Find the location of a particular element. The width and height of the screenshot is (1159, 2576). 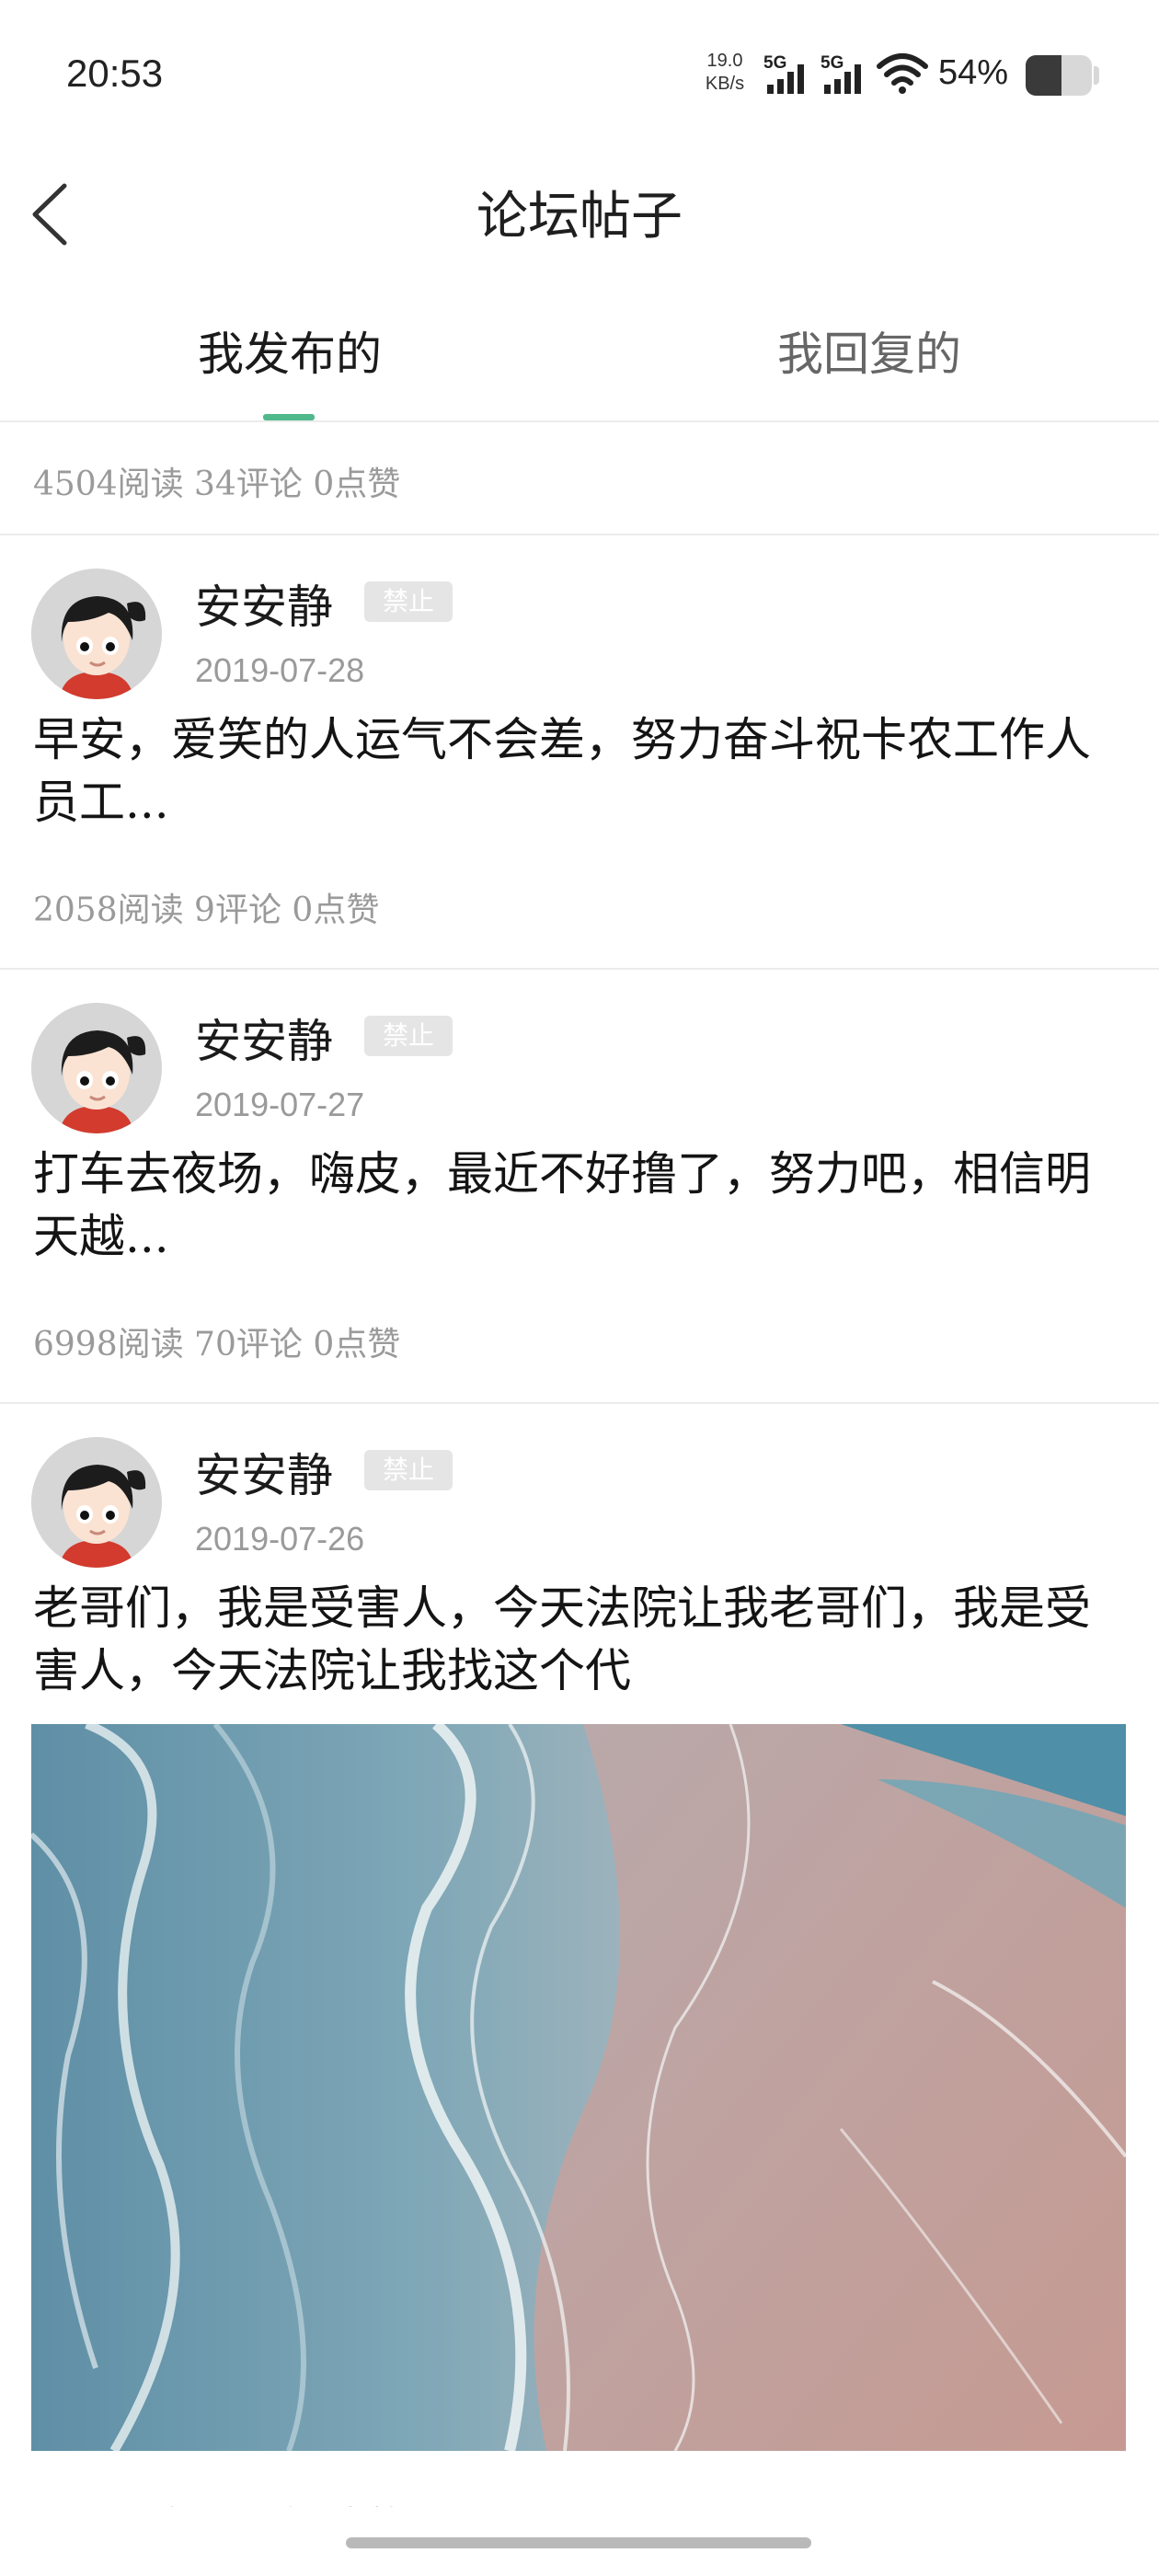

network-speed-value: 19.0 is located at coordinates (724, 61).